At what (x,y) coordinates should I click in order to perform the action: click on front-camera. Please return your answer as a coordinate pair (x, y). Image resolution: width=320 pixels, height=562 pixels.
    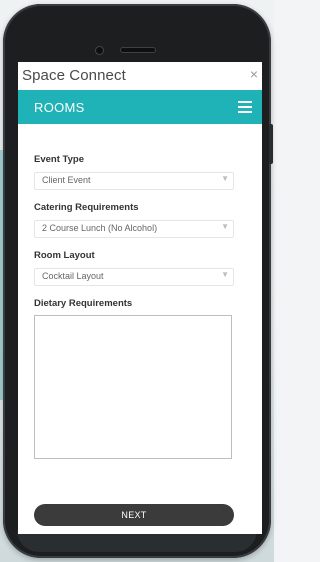
    Looking at the image, I should click on (99, 50).